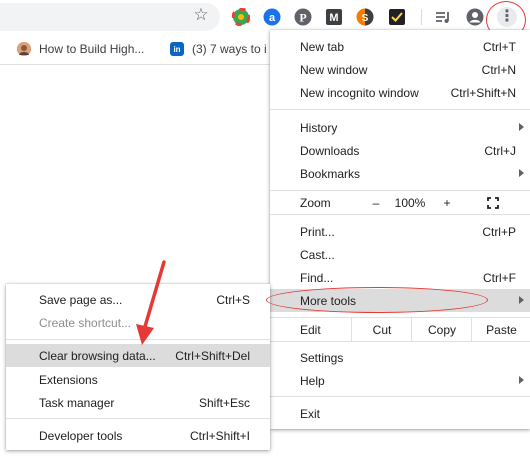  I want to click on svg-text: a, so click(272, 18).